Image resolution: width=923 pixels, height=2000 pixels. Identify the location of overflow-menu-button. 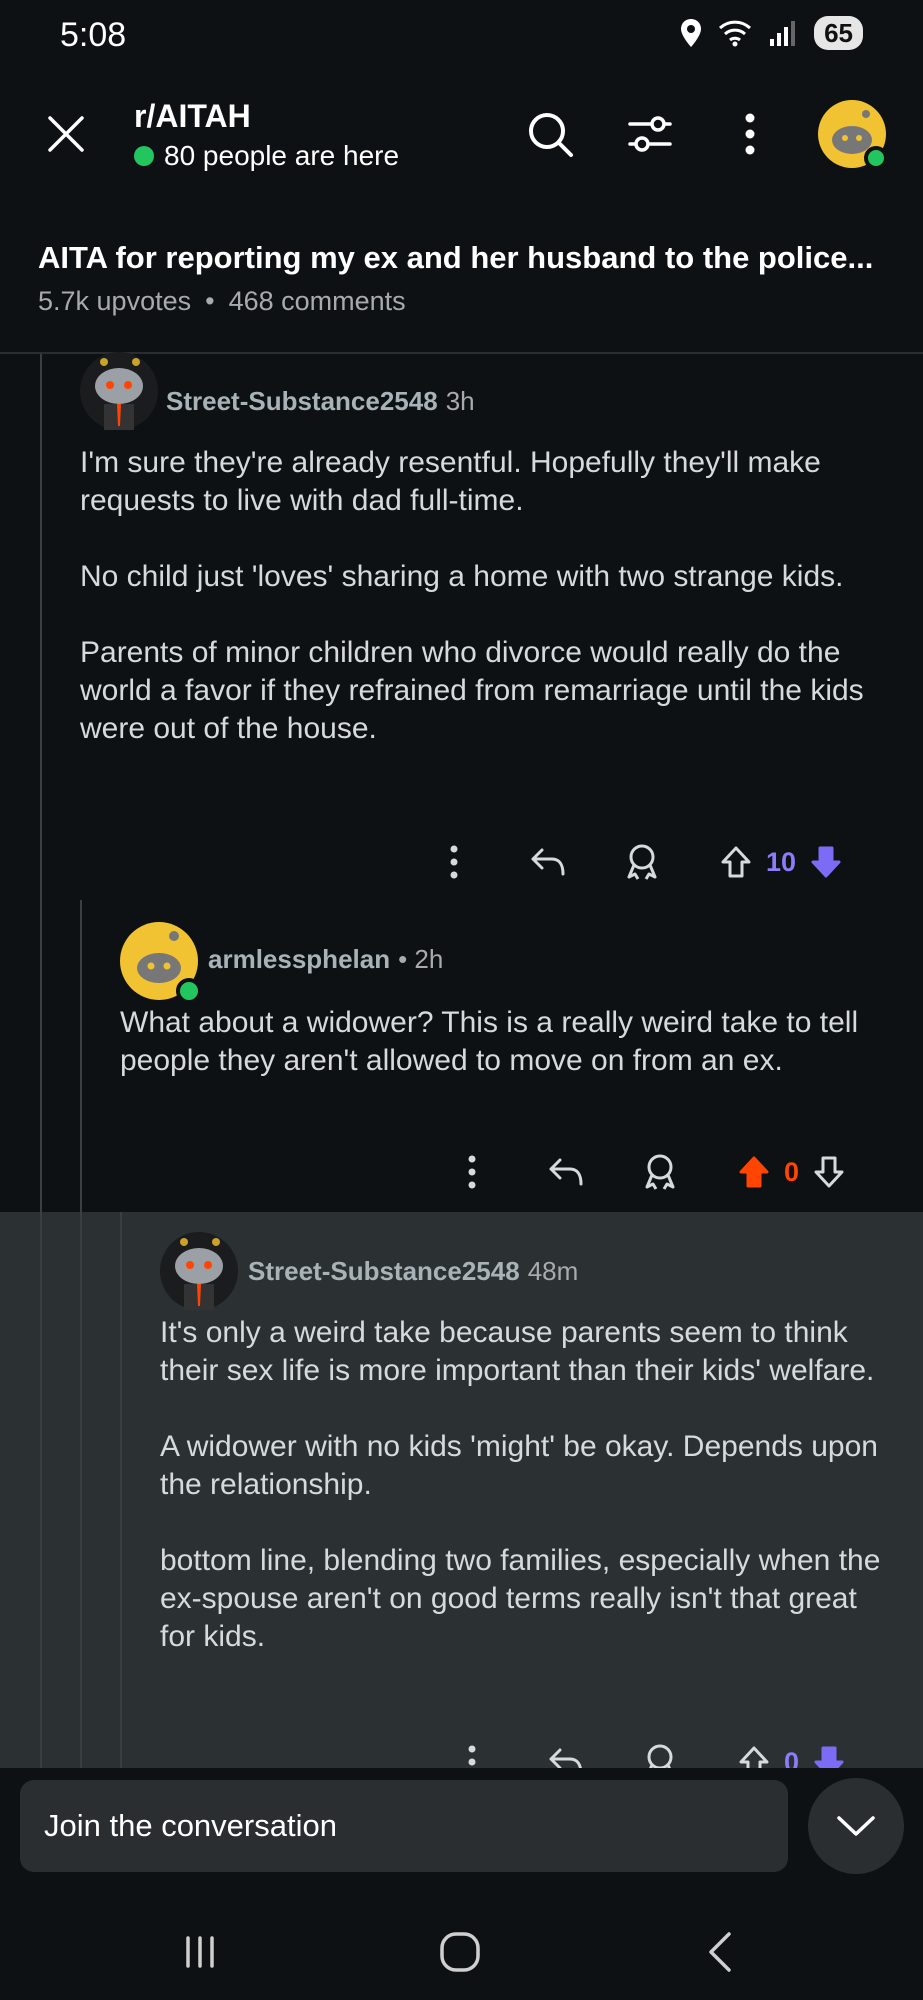
(750, 134).